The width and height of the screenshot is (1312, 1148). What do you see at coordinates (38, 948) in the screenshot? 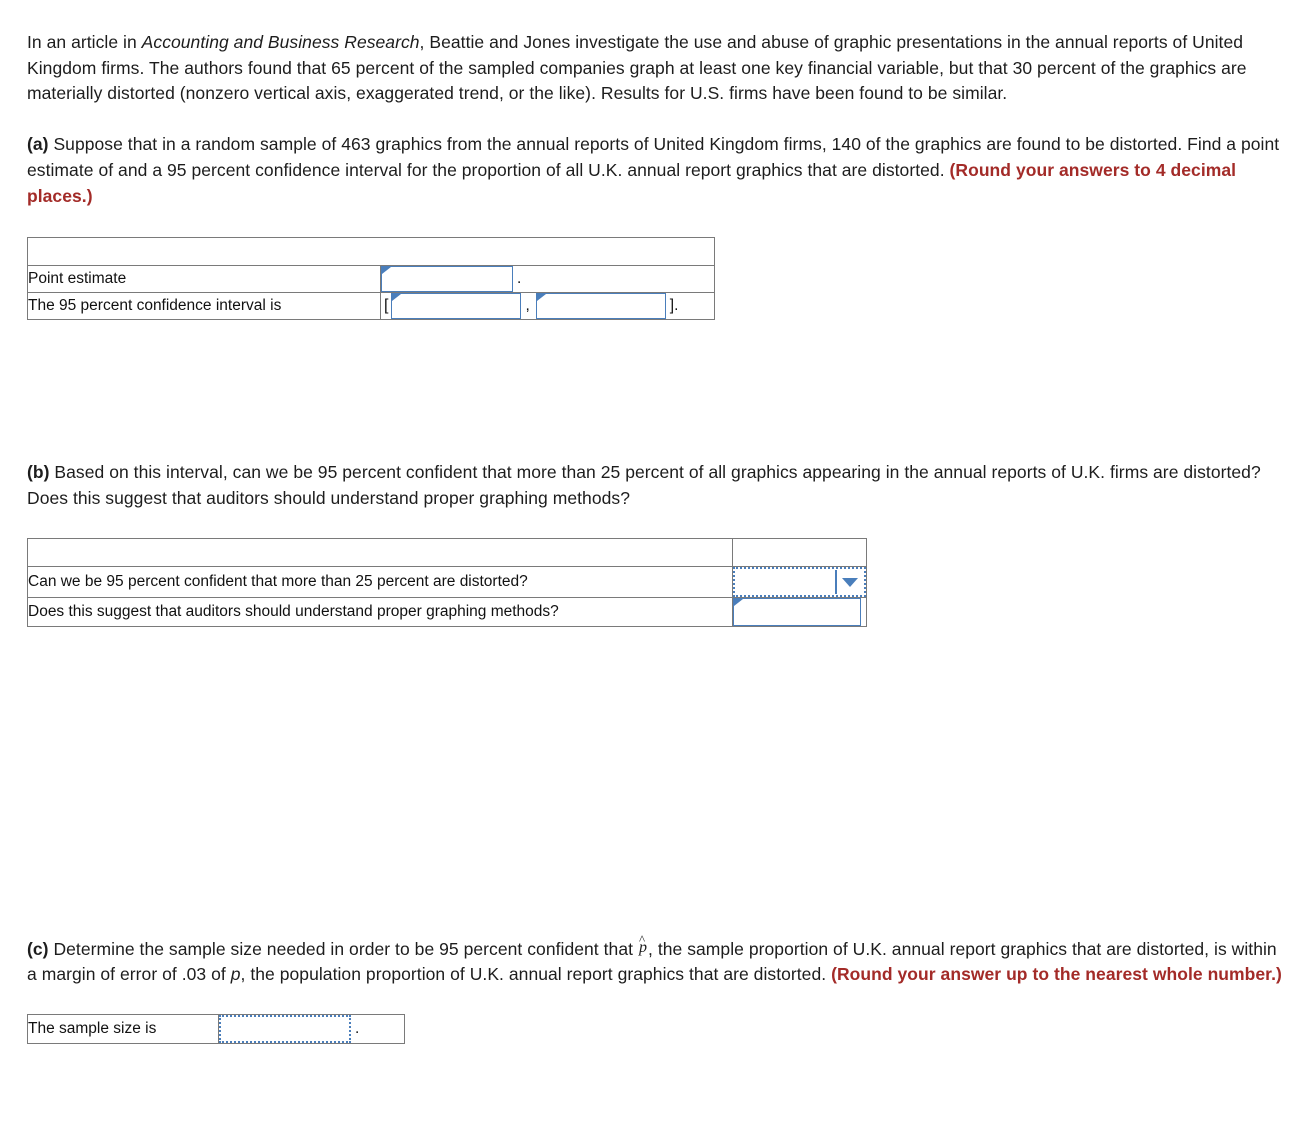
I see `part-c-marker: (c)` at bounding box center [38, 948].